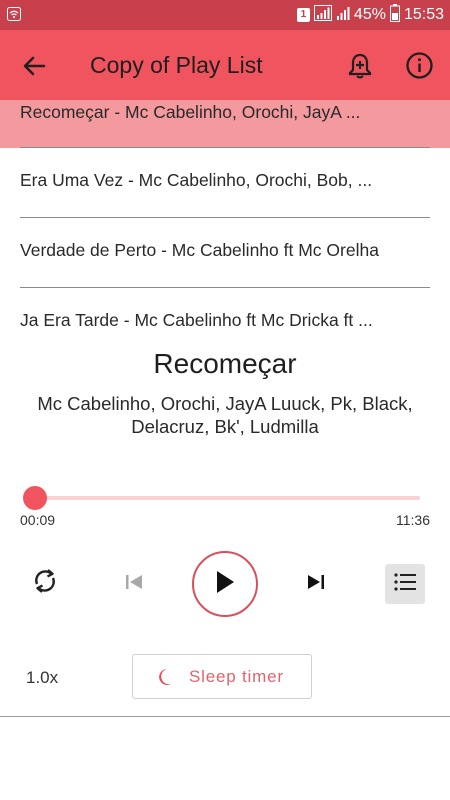  I want to click on play-button, so click(225, 584).